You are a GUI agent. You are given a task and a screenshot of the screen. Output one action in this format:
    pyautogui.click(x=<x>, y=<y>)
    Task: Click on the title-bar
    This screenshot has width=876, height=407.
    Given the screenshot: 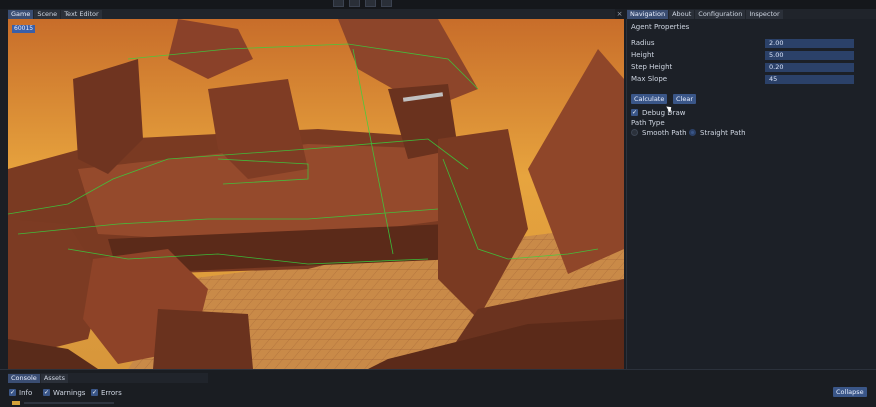 What is the action you would take?
    pyautogui.click(x=438, y=4)
    